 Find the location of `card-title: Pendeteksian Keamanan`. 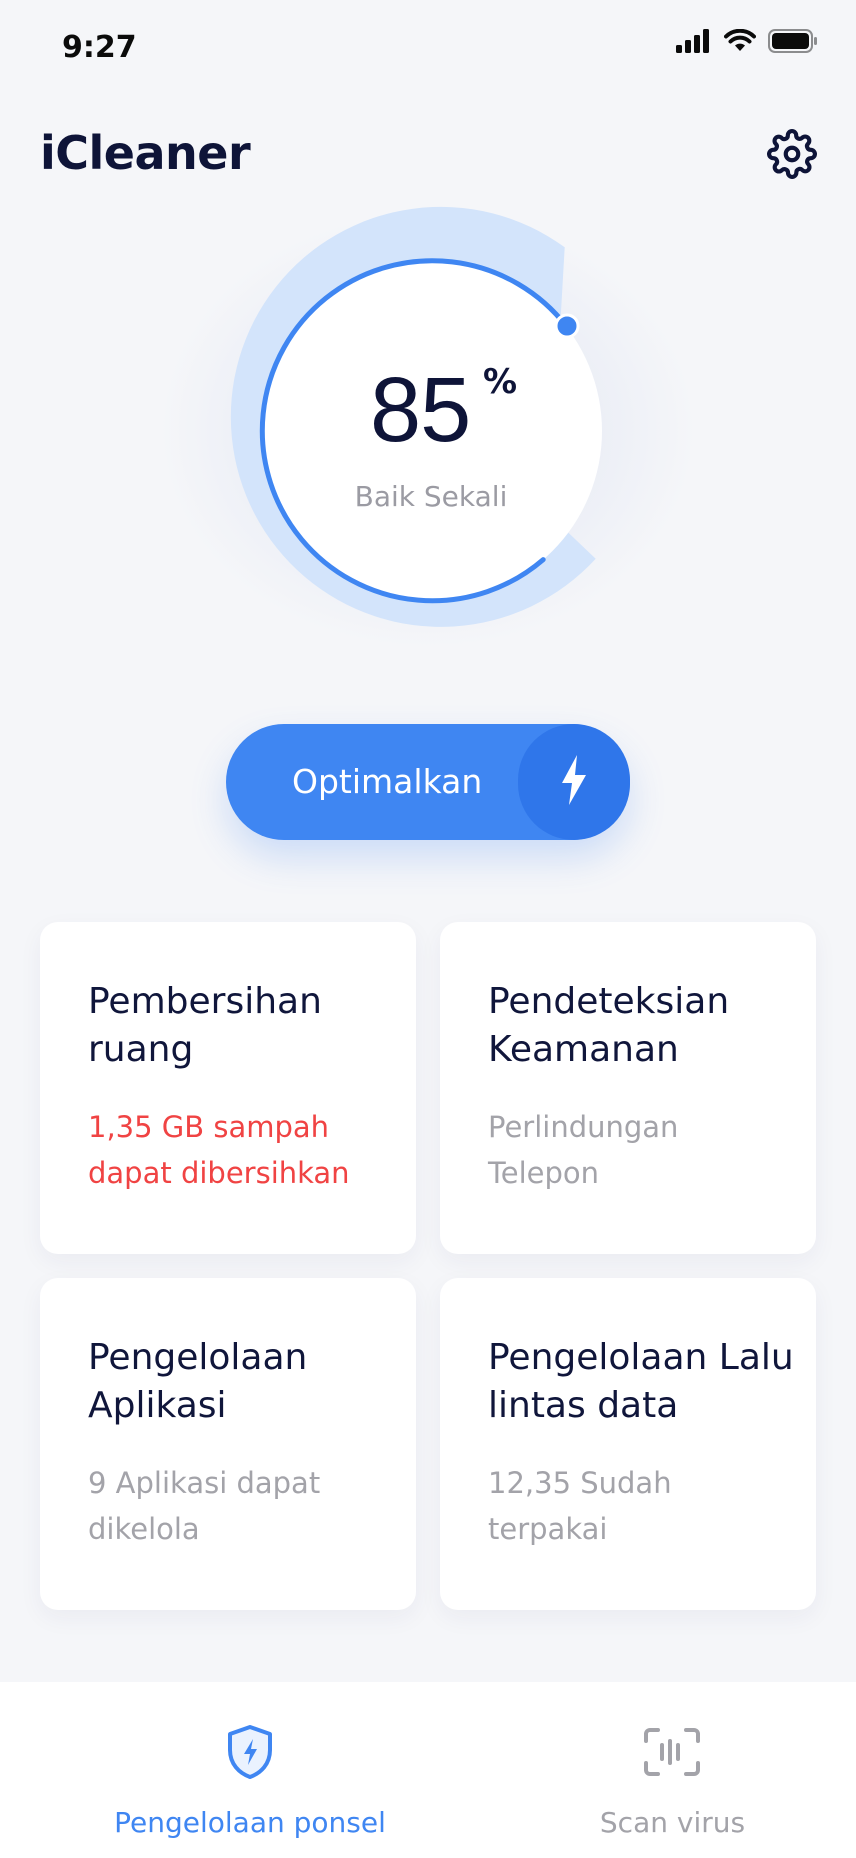

card-title: Pendeteksian Keamanan is located at coordinates (609, 1025).